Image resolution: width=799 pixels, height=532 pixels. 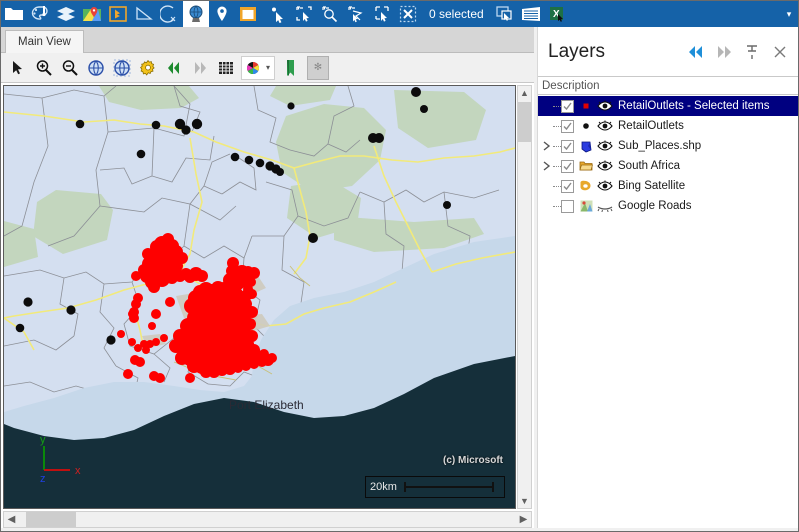 I want to click on layers-stack-icon, so click(x=66, y=14).